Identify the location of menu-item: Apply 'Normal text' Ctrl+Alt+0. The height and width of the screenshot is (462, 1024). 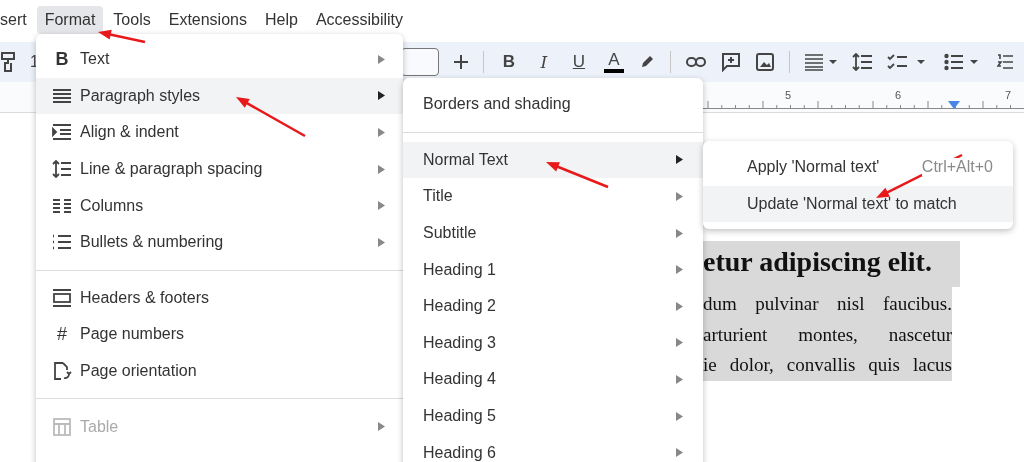
(858, 167).